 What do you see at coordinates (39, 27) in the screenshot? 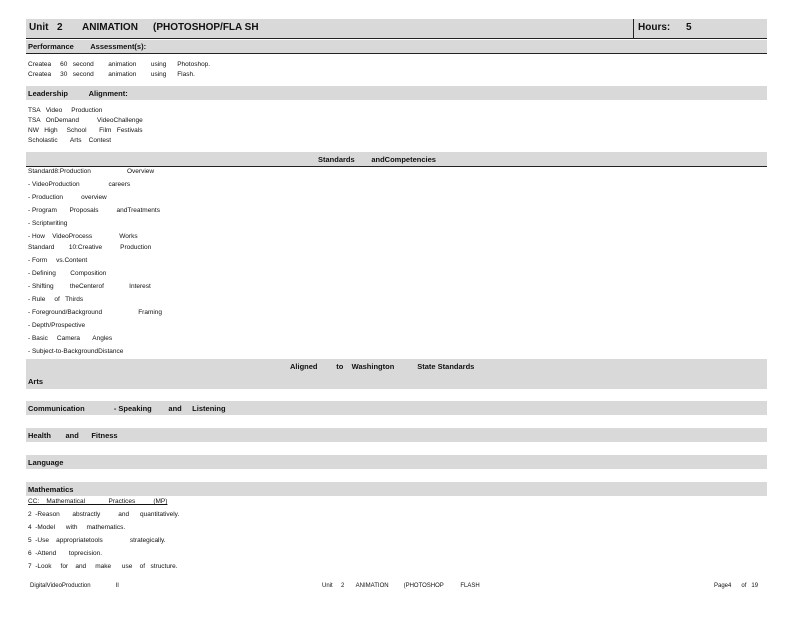
I see `unit-label: Unit` at bounding box center [39, 27].